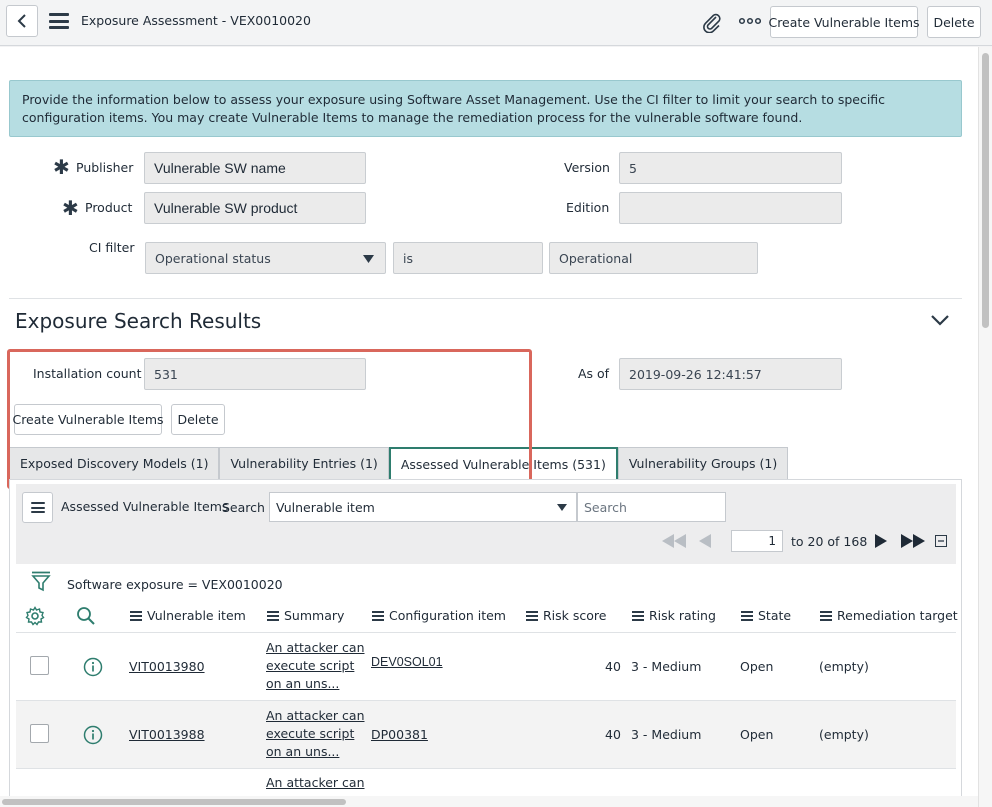 The width and height of the screenshot is (992, 807). What do you see at coordinates (829, 541) in the screenshot?
I see `page-range: to 20 of 168` at bounding box center [829, 541].